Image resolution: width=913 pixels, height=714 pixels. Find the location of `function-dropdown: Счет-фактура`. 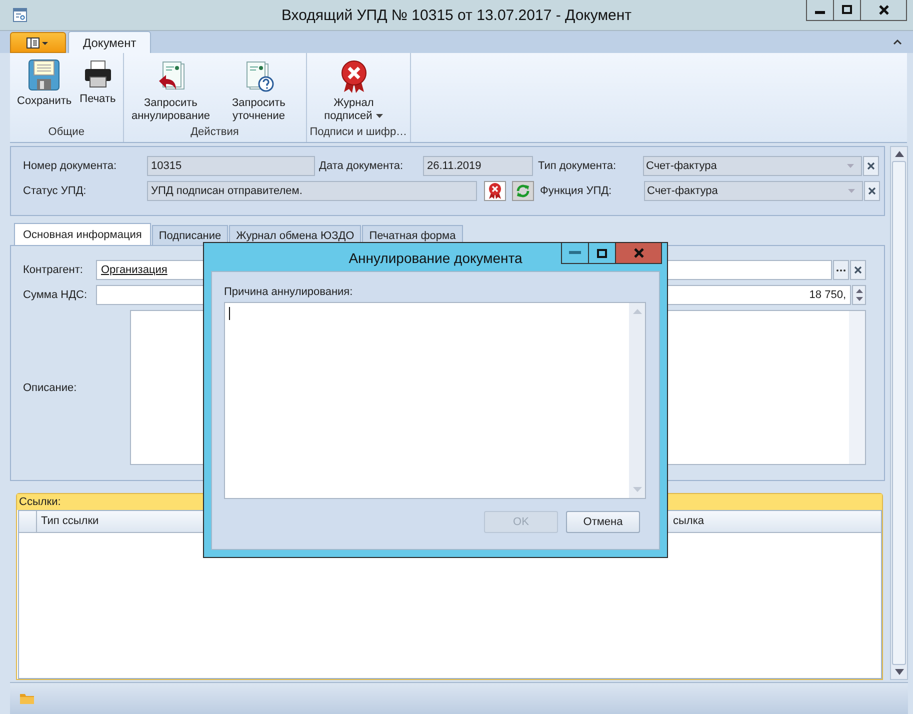

function-dropdown: Счет-фактура is located at coordinates (753, 191).